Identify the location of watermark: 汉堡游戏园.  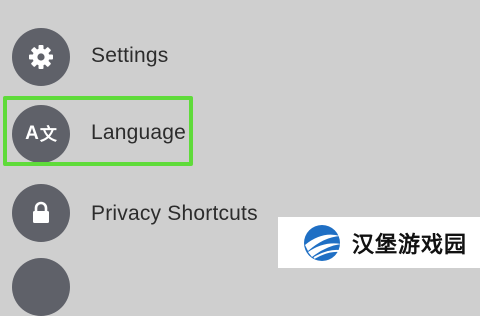
(379, 242).